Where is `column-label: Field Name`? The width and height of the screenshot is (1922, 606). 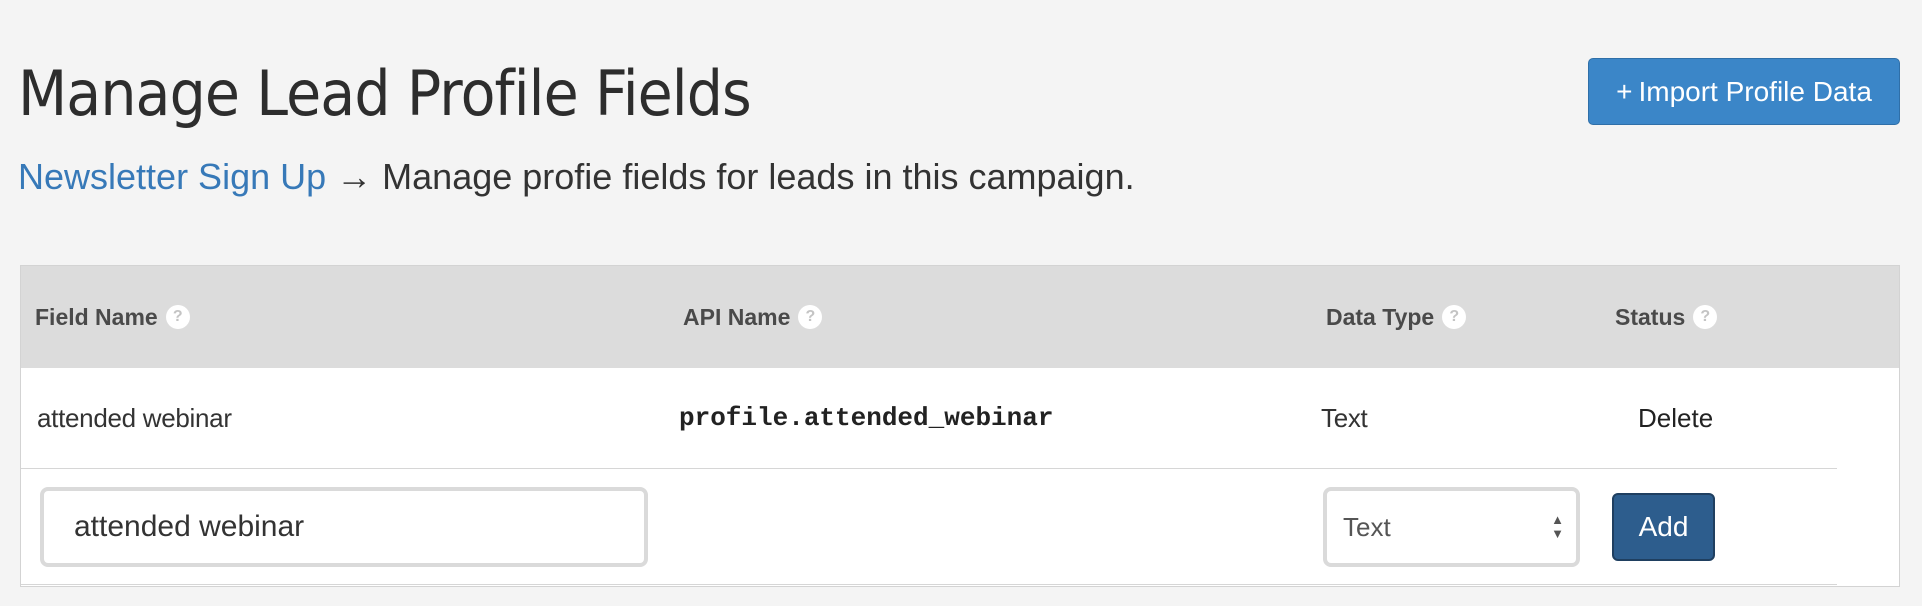
column-label: Field Name is located at coordinates (96, 316).